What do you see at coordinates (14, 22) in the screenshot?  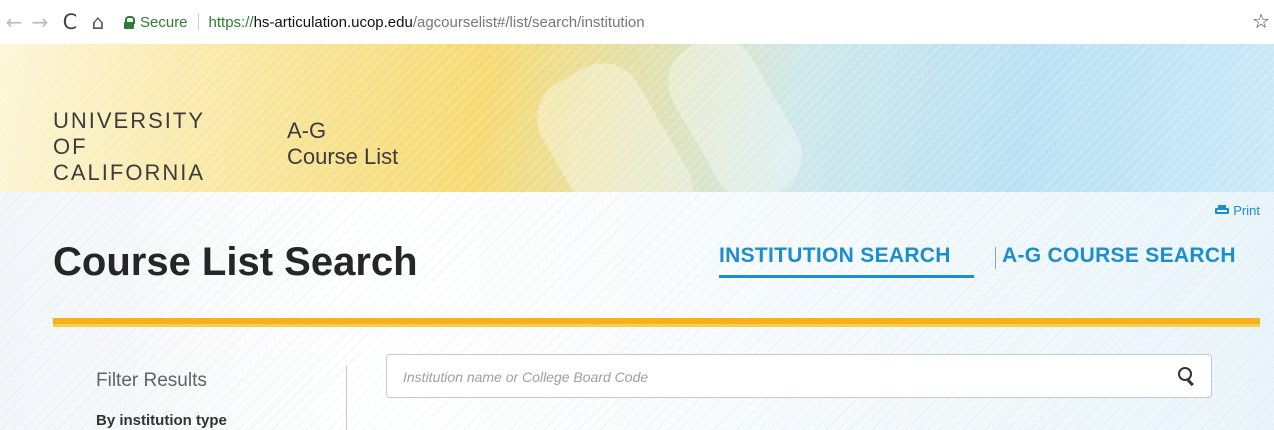 I see `back-arrow-icon: ←` at bounding box center [14, 22].